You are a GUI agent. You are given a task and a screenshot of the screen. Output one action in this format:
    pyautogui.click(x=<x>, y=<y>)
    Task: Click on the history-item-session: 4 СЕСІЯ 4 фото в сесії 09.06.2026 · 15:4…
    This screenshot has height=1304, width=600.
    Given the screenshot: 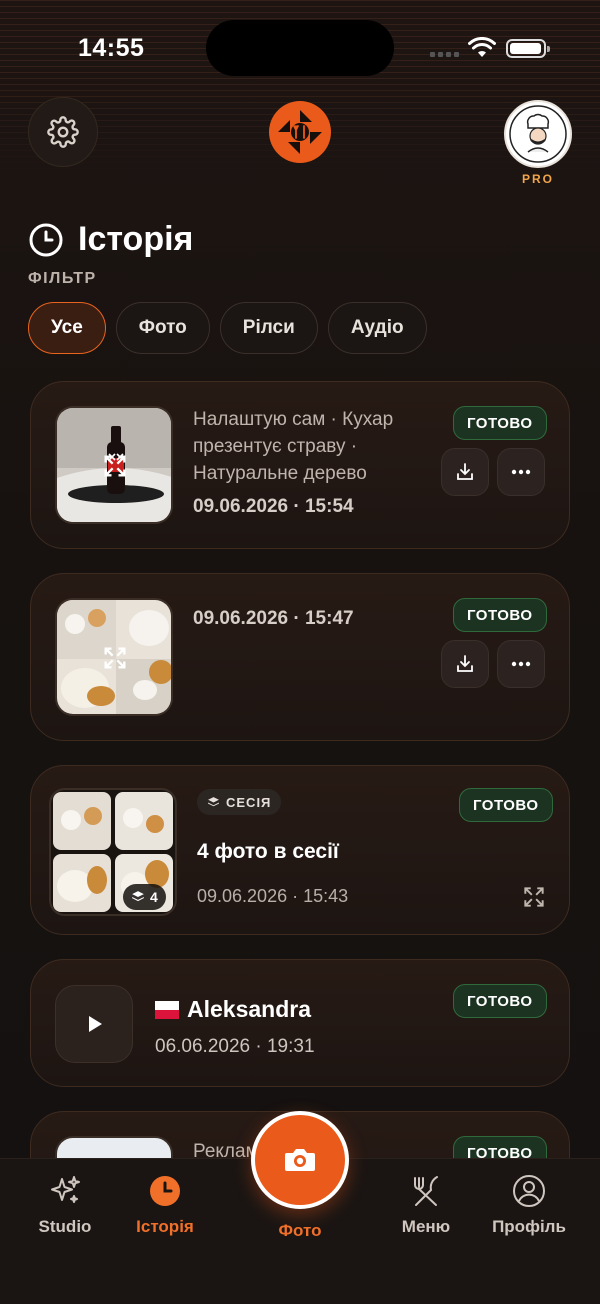 What is the action you would take?
    pyautogui.click(x=300, y=850)
    